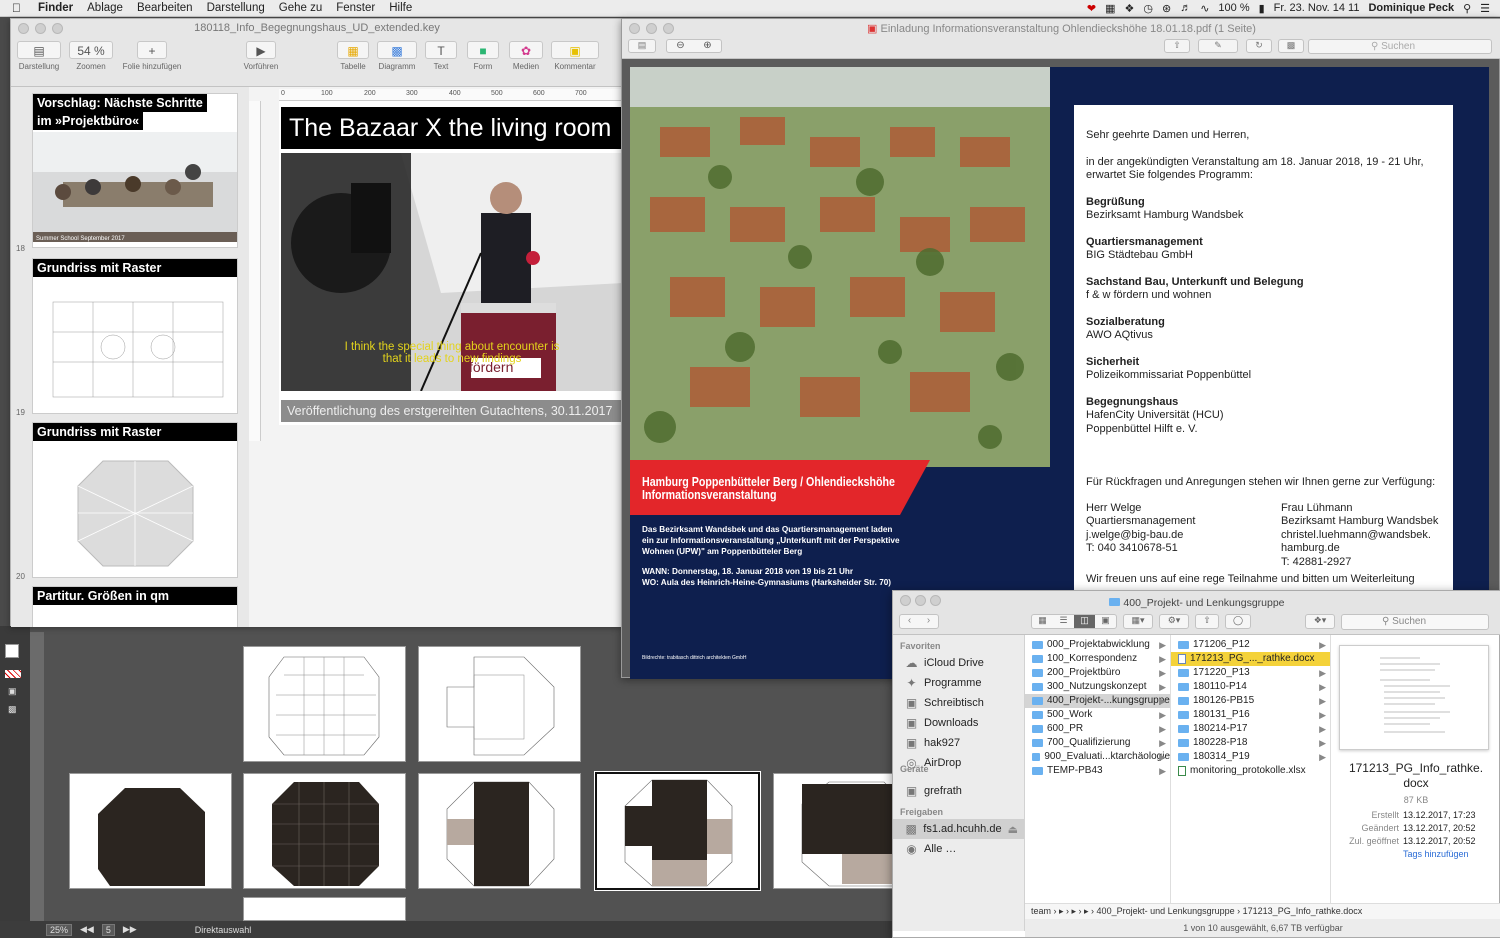 Image resolution: width=1500 pixels, height=938 pixels. What do you see at coordinates (1467, 8) in the screenshot?
I see `spotlight-icon: ⚲` at bounding box center [1467, 8].